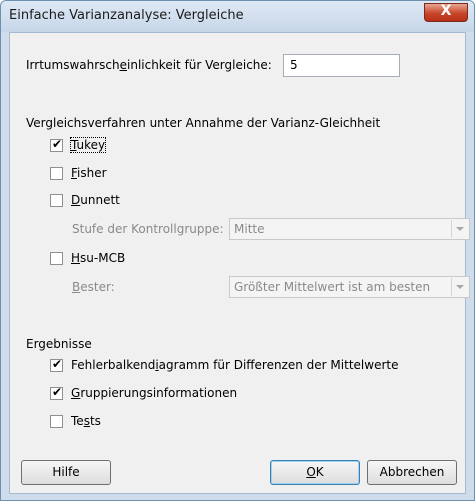  Describe the element at coordinates (93, 287) in the screenshot. I see `best-label: Bester:` at that location.